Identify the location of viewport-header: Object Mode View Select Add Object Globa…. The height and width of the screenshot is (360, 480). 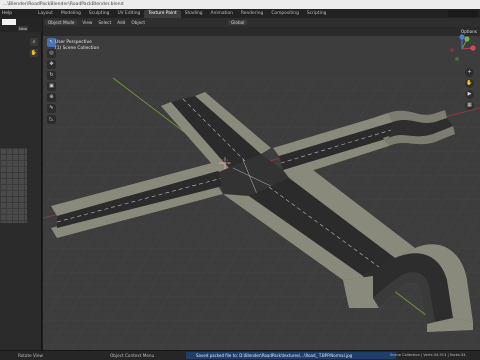
(261, 22).